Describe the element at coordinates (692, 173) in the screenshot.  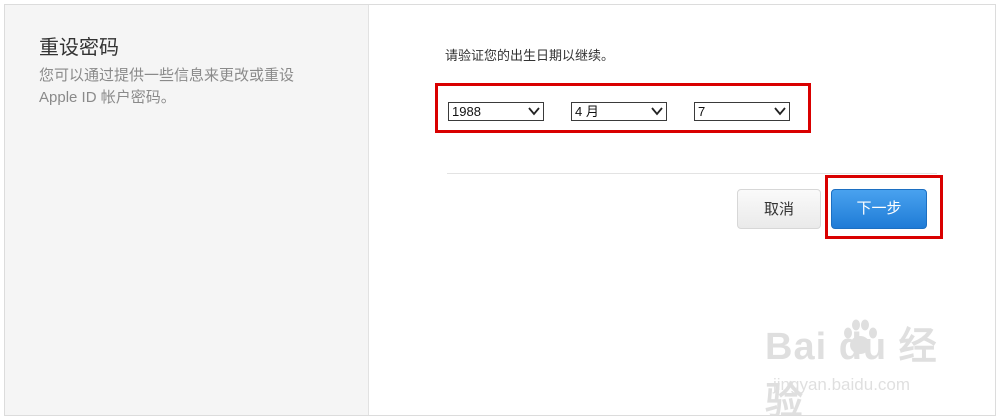
I see `divider` at that location.